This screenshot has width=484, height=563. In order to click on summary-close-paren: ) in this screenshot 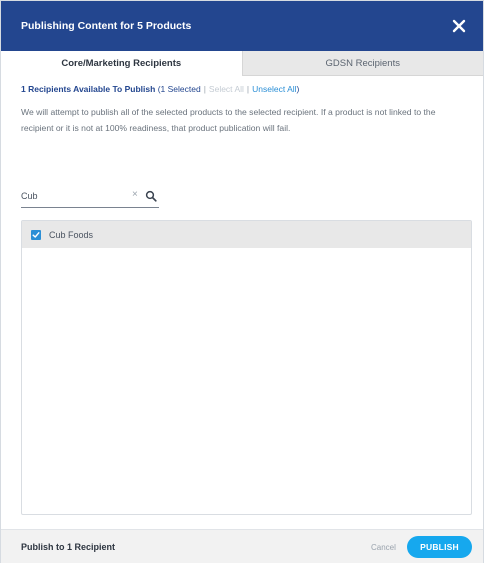, I will do `click(298, 89)`.